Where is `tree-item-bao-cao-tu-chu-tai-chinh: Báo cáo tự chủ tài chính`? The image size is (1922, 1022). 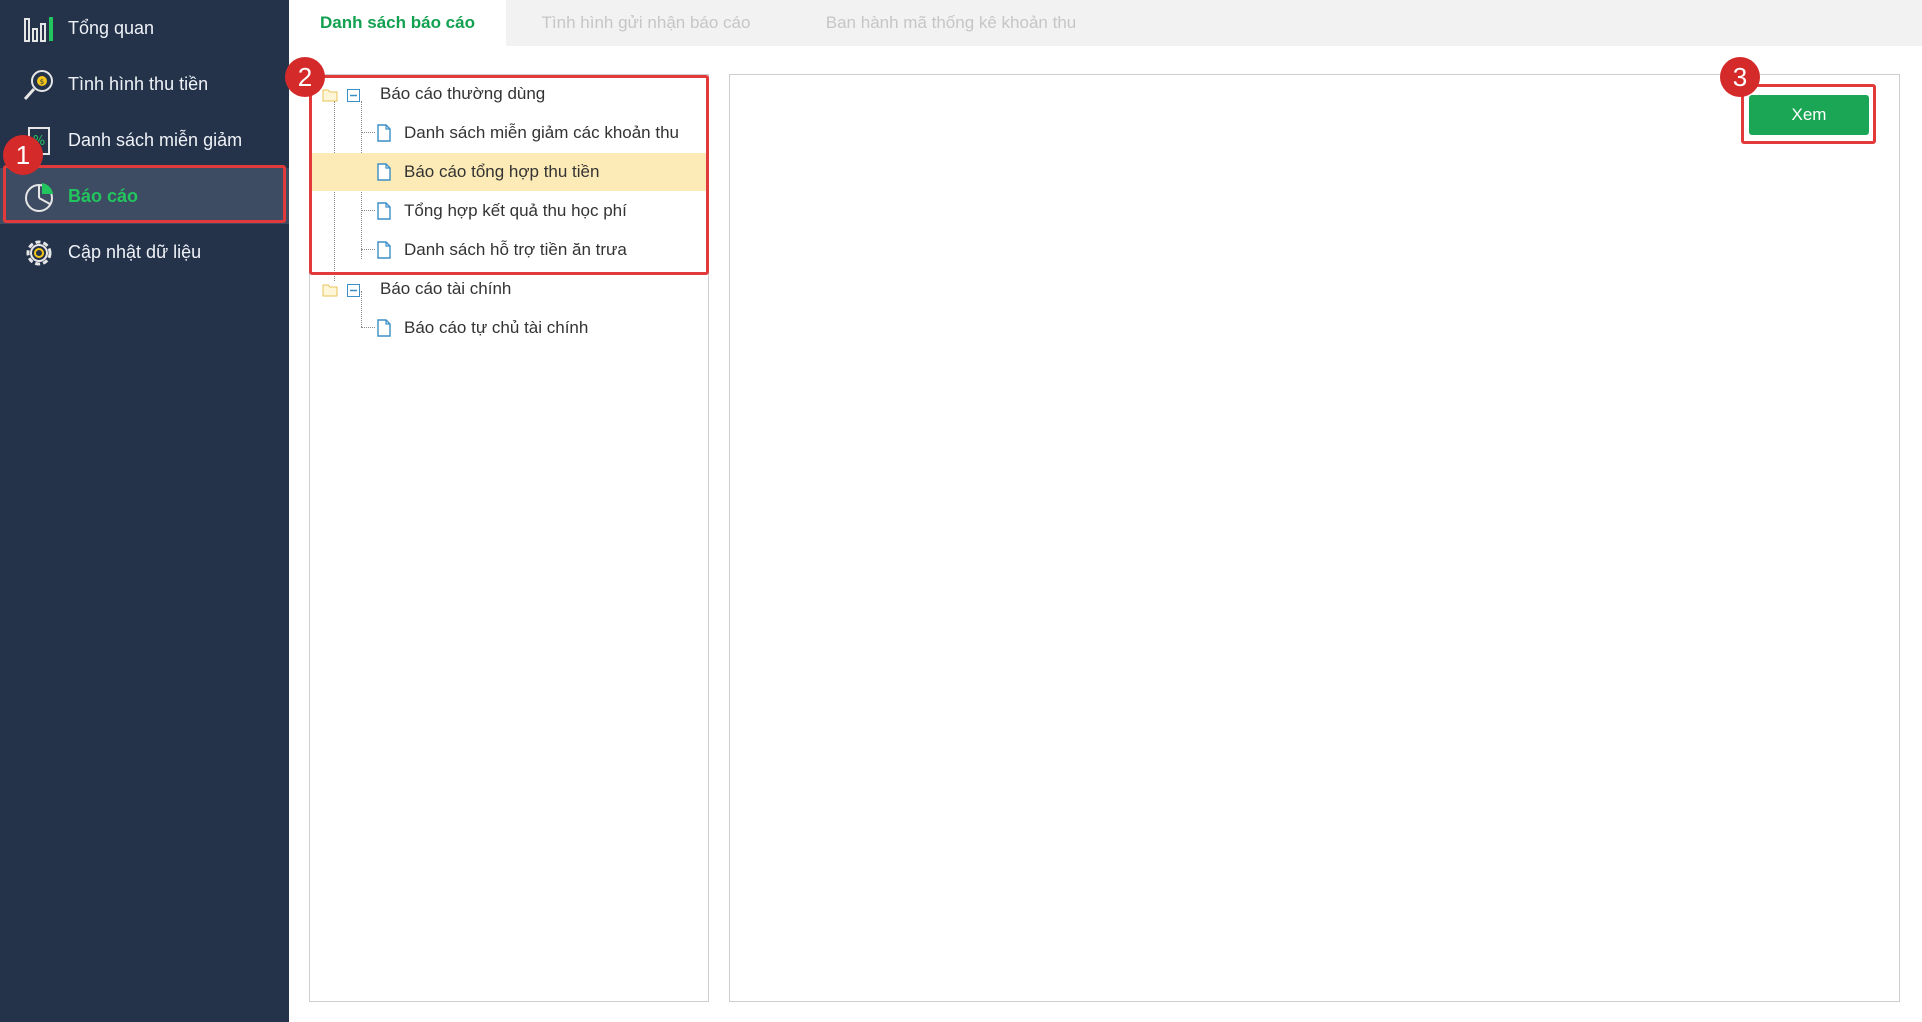
tree-item-bao-cao-tu-chu-tai-chinh: Báo cáo tự chủ tài chính is located at coordinates (508, 328).